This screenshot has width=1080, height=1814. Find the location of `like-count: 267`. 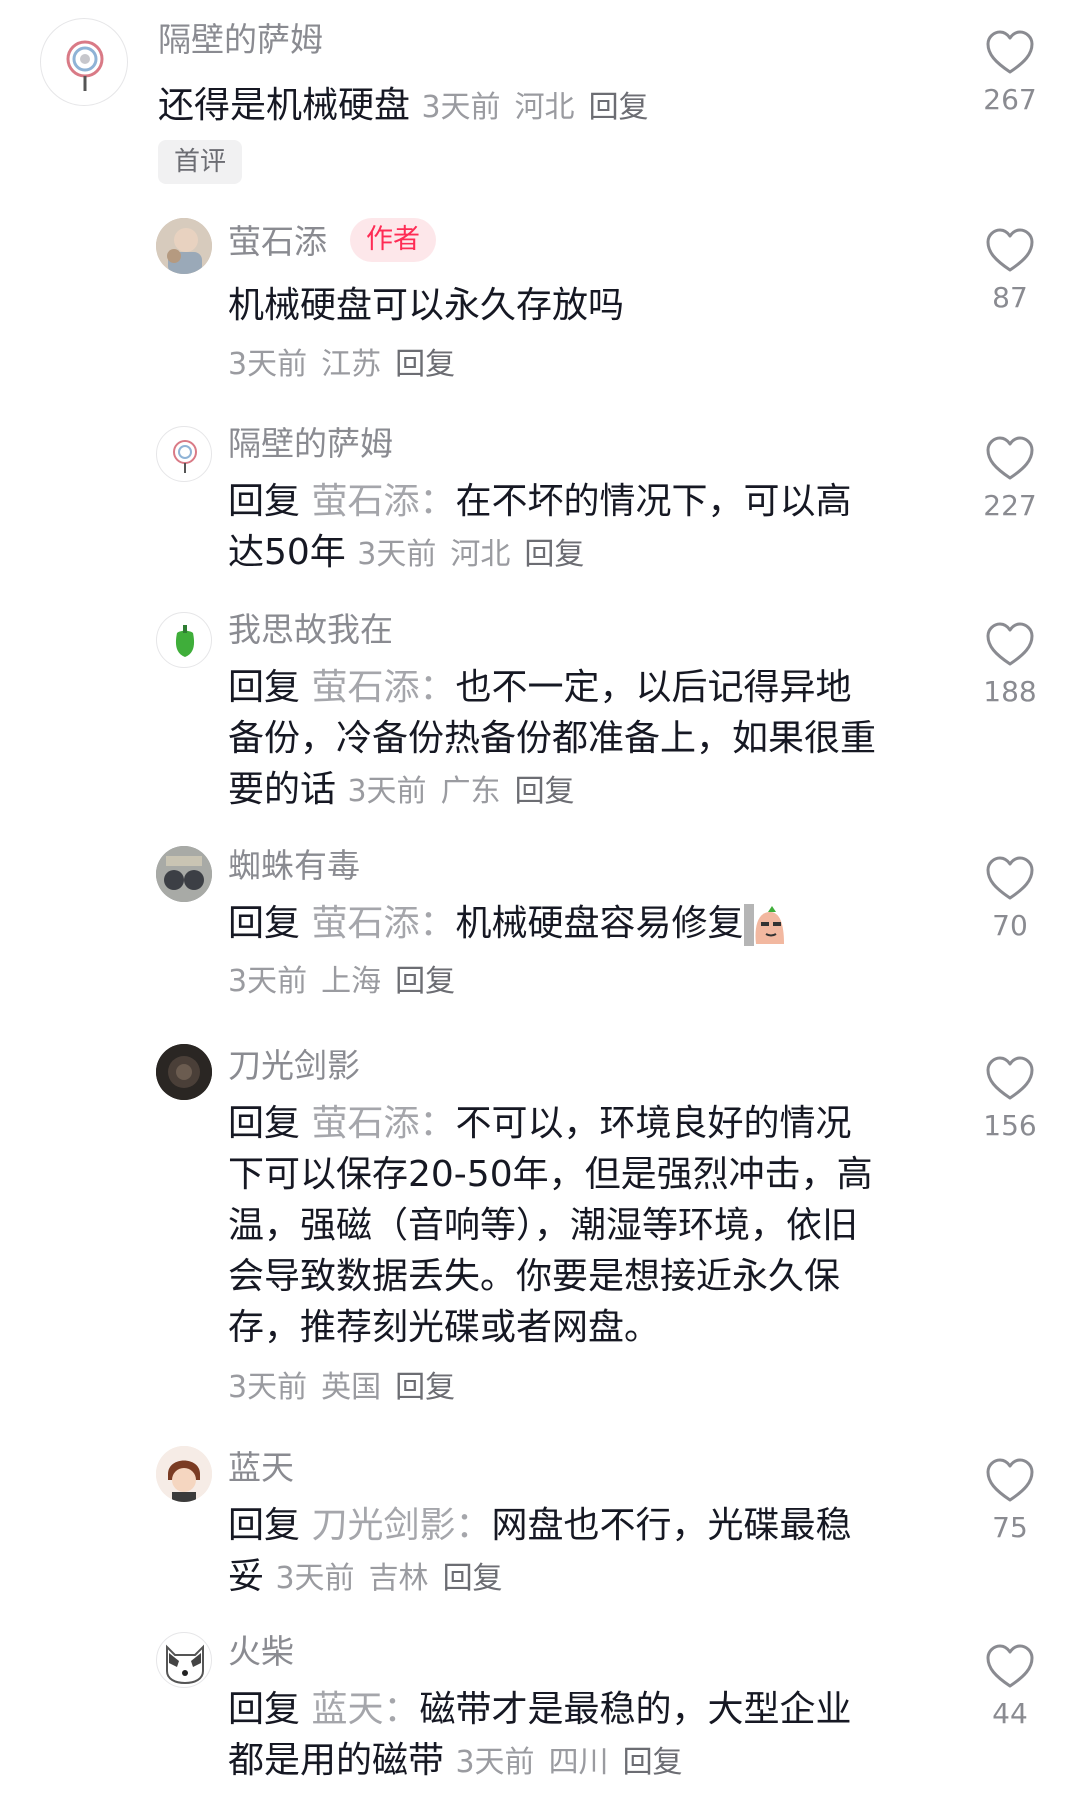

like-count: 267 is located at coordinates (1010, 99).